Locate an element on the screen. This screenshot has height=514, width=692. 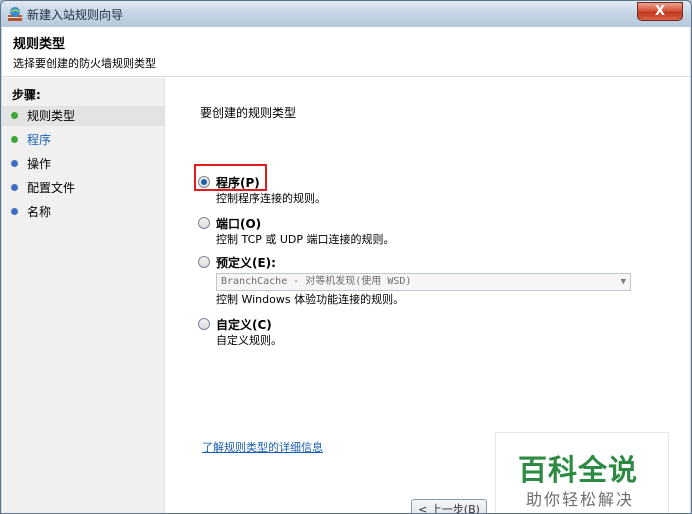
page-title: 规则类型 is located at coordinates (39, 44).